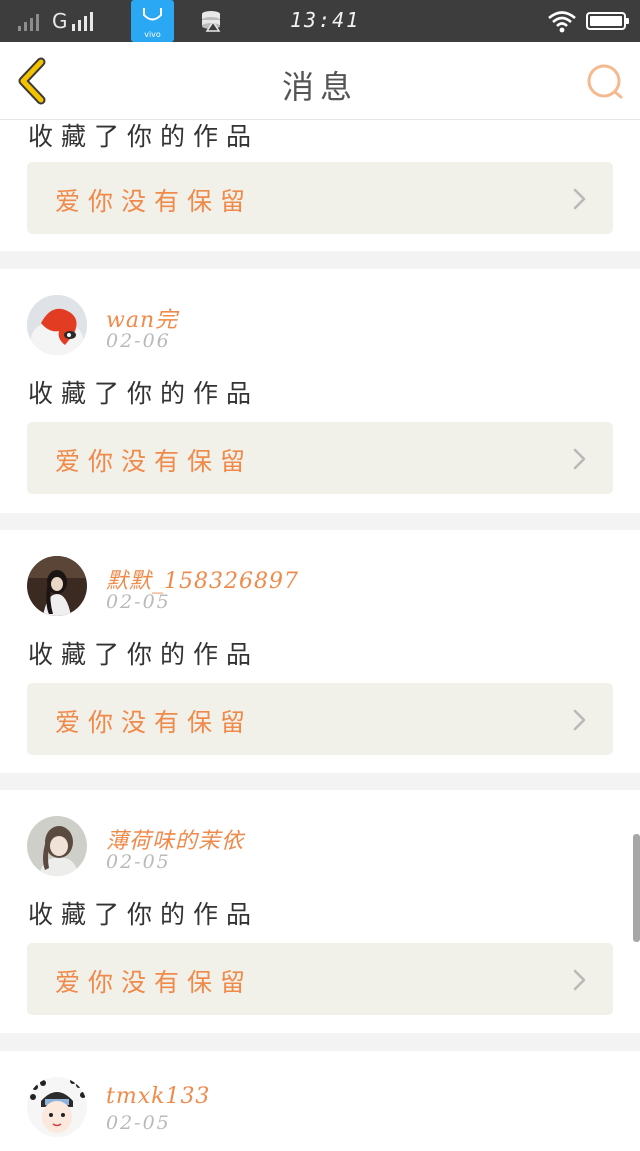 The image size is (640, 1151). I want to click on search-button, so click(605, 82).